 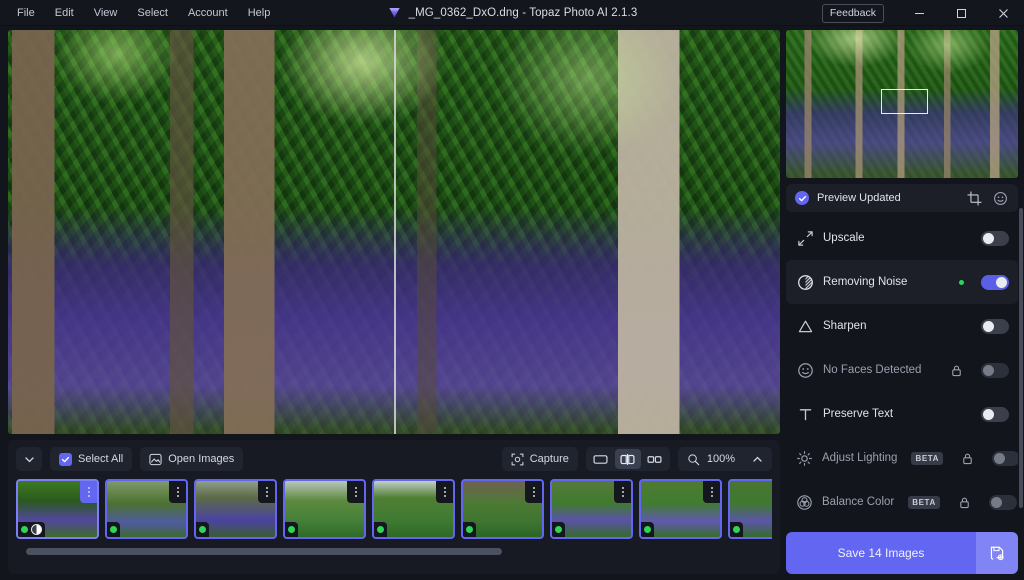 I want to click on enhancement-row-upscale: Upscale, so click(x=902, y=238).